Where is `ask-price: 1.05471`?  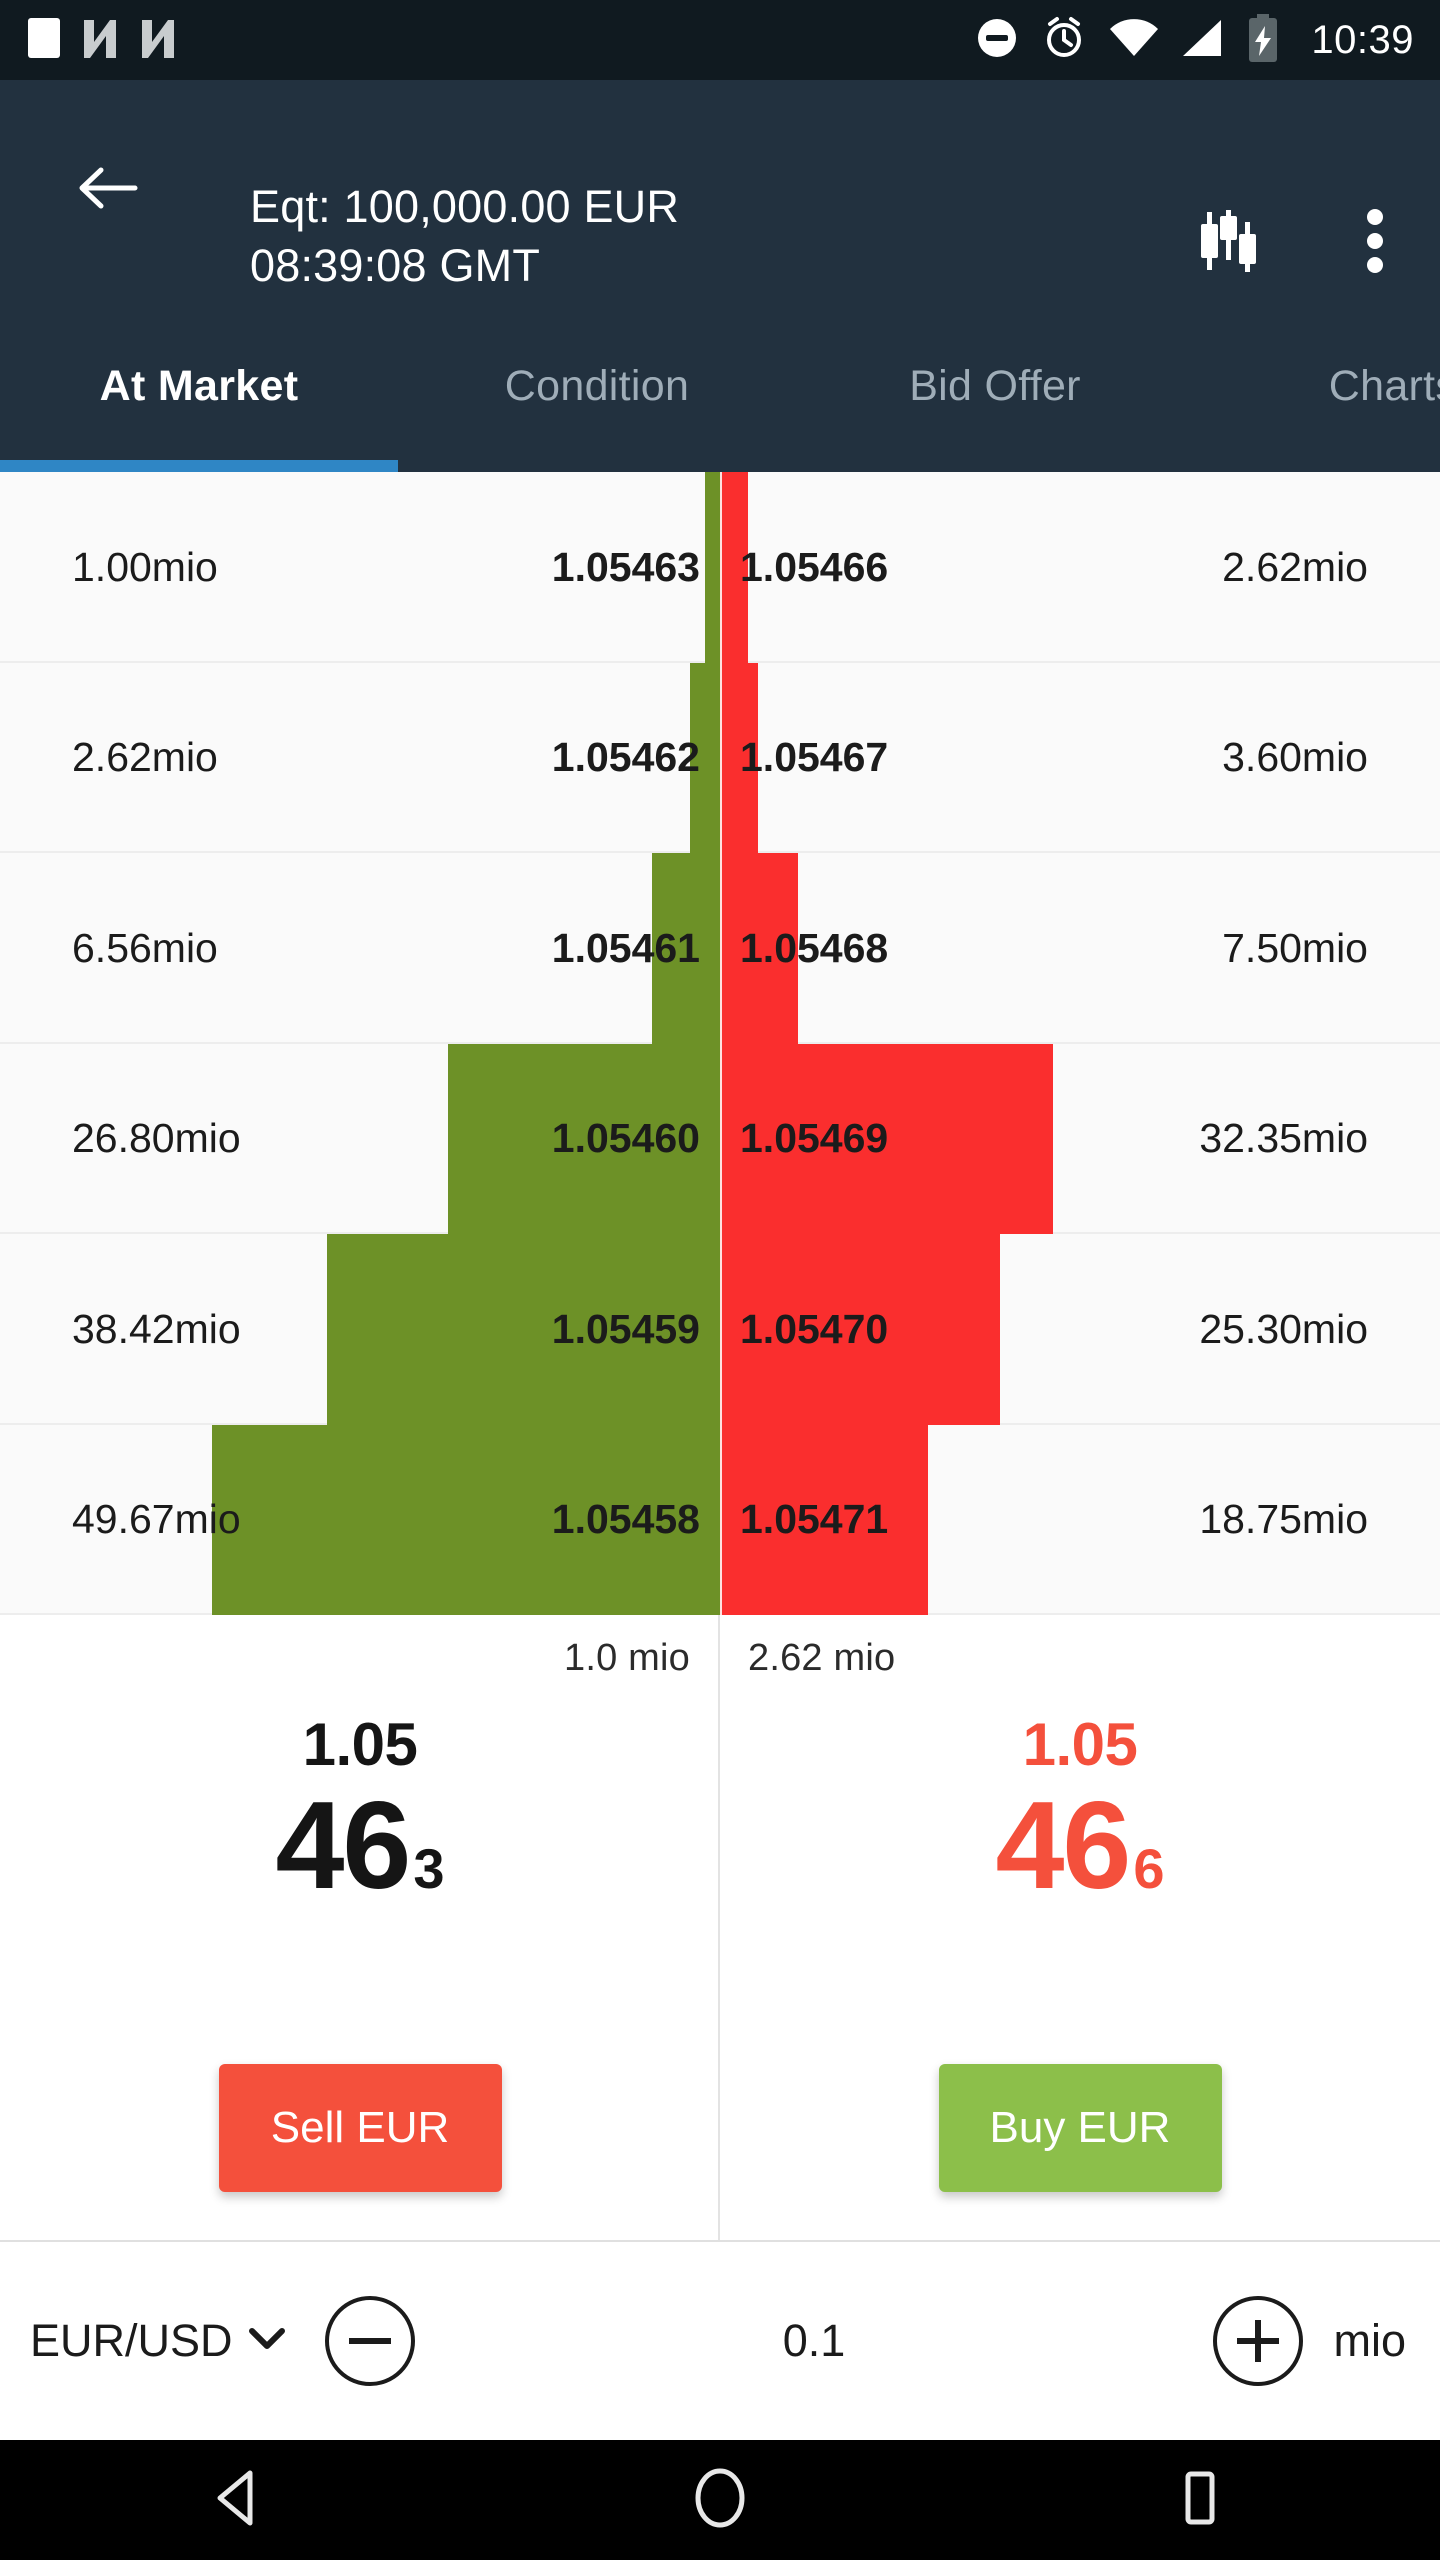
ask-price: 1.05471 is located at coordinates (814, 1520).